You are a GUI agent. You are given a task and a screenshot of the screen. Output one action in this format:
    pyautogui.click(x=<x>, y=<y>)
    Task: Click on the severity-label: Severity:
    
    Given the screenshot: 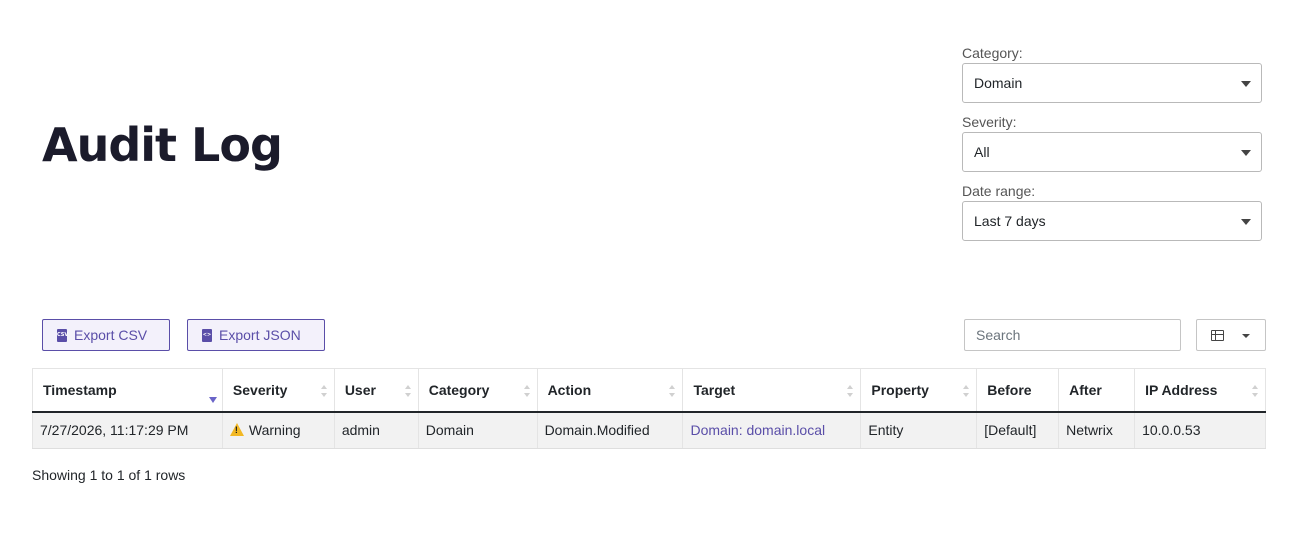 What is the action you would take?
    pyautogui.click(x=989, y=122)
    